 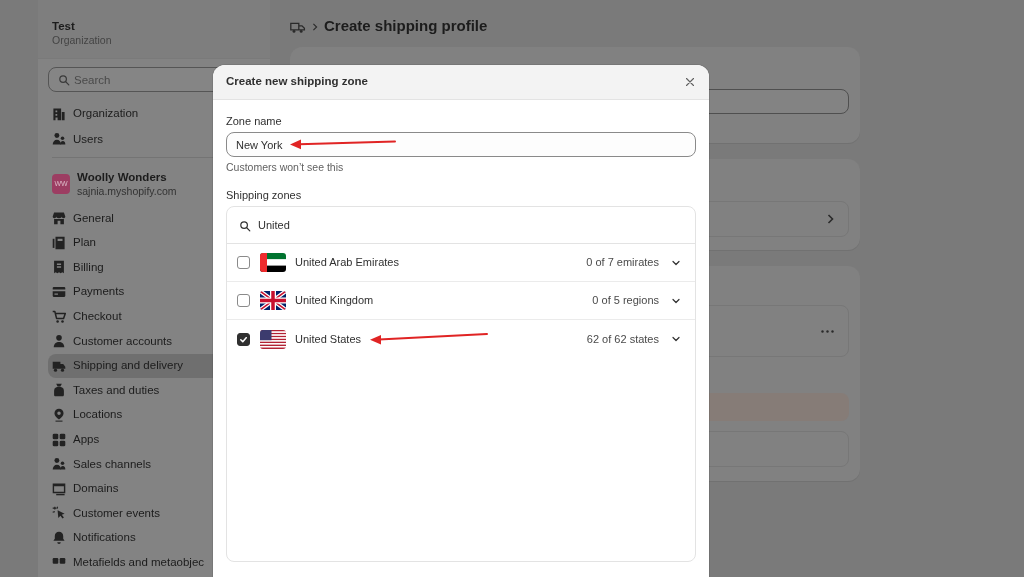 I want to click on bag-icon, so click(x=59, y=390).